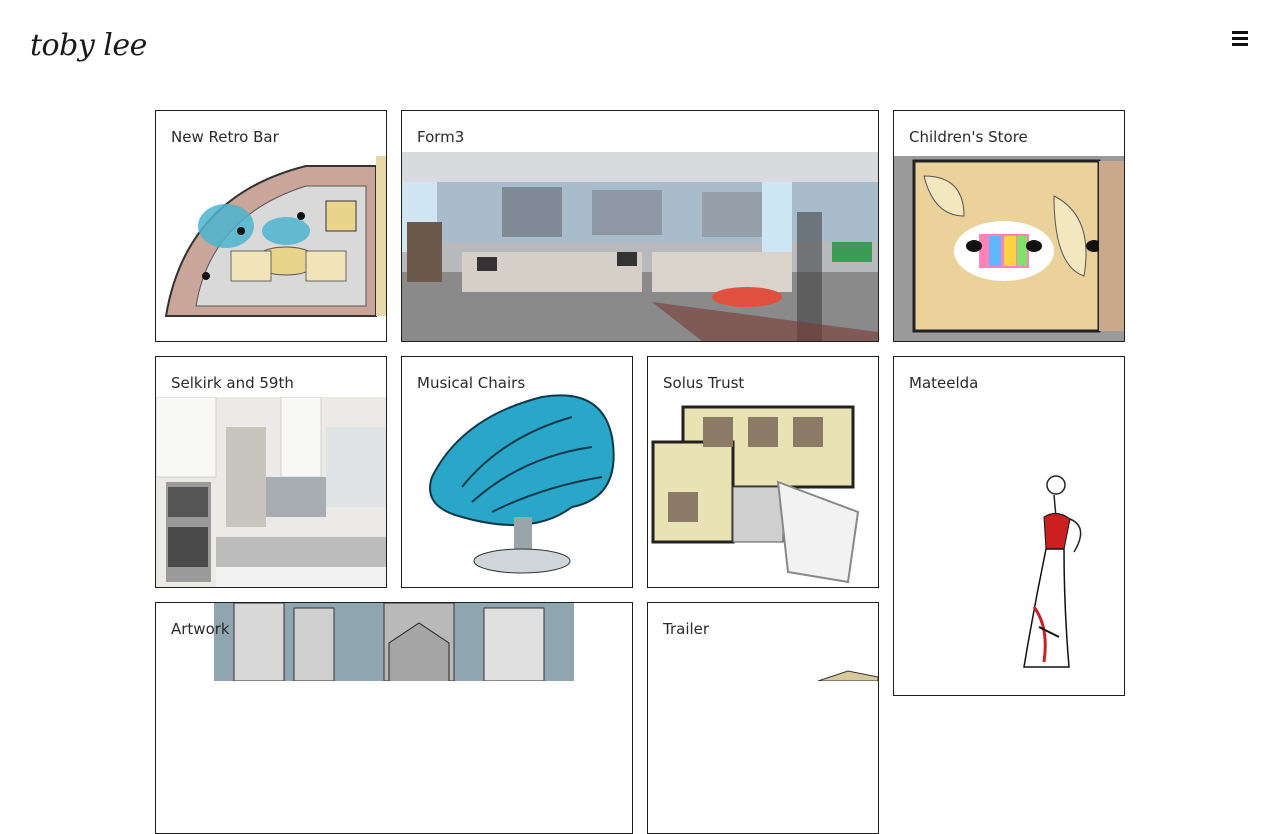  I want to click on logo: toby lee, so click(88, 46).